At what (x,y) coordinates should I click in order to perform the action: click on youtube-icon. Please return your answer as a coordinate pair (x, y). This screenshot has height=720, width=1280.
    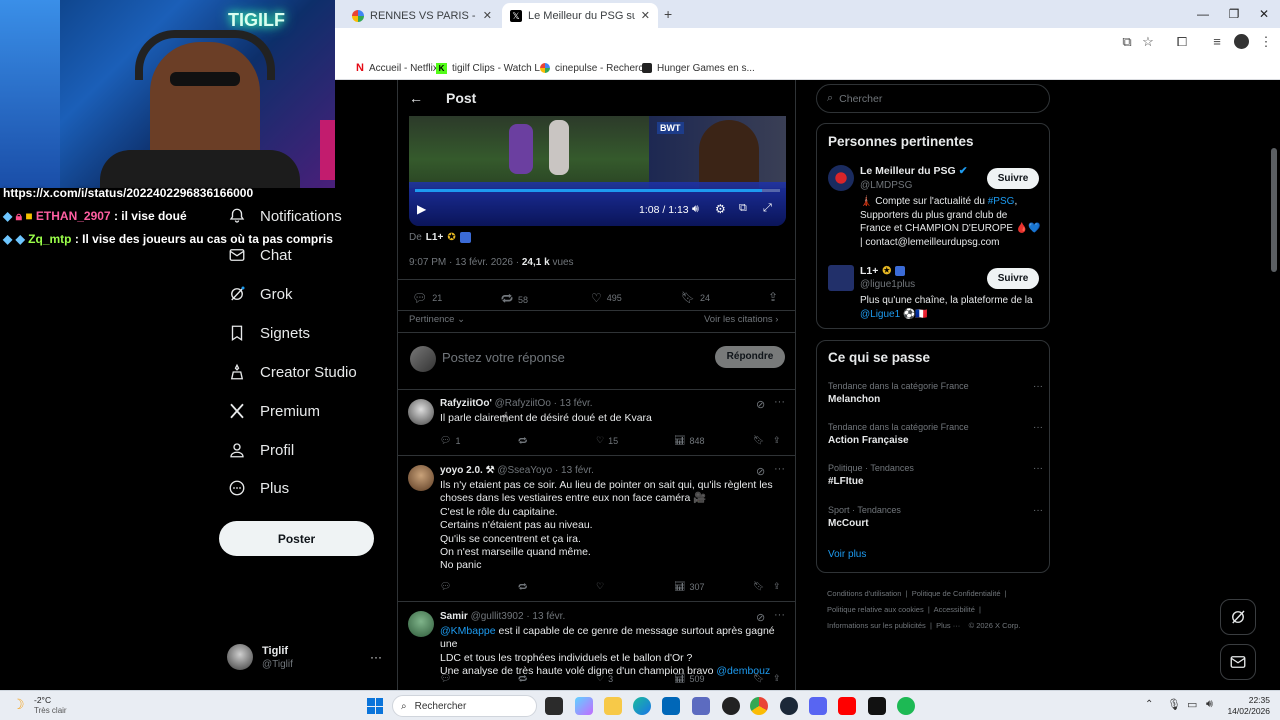
    Looking at the image, I should click on (847, 706).